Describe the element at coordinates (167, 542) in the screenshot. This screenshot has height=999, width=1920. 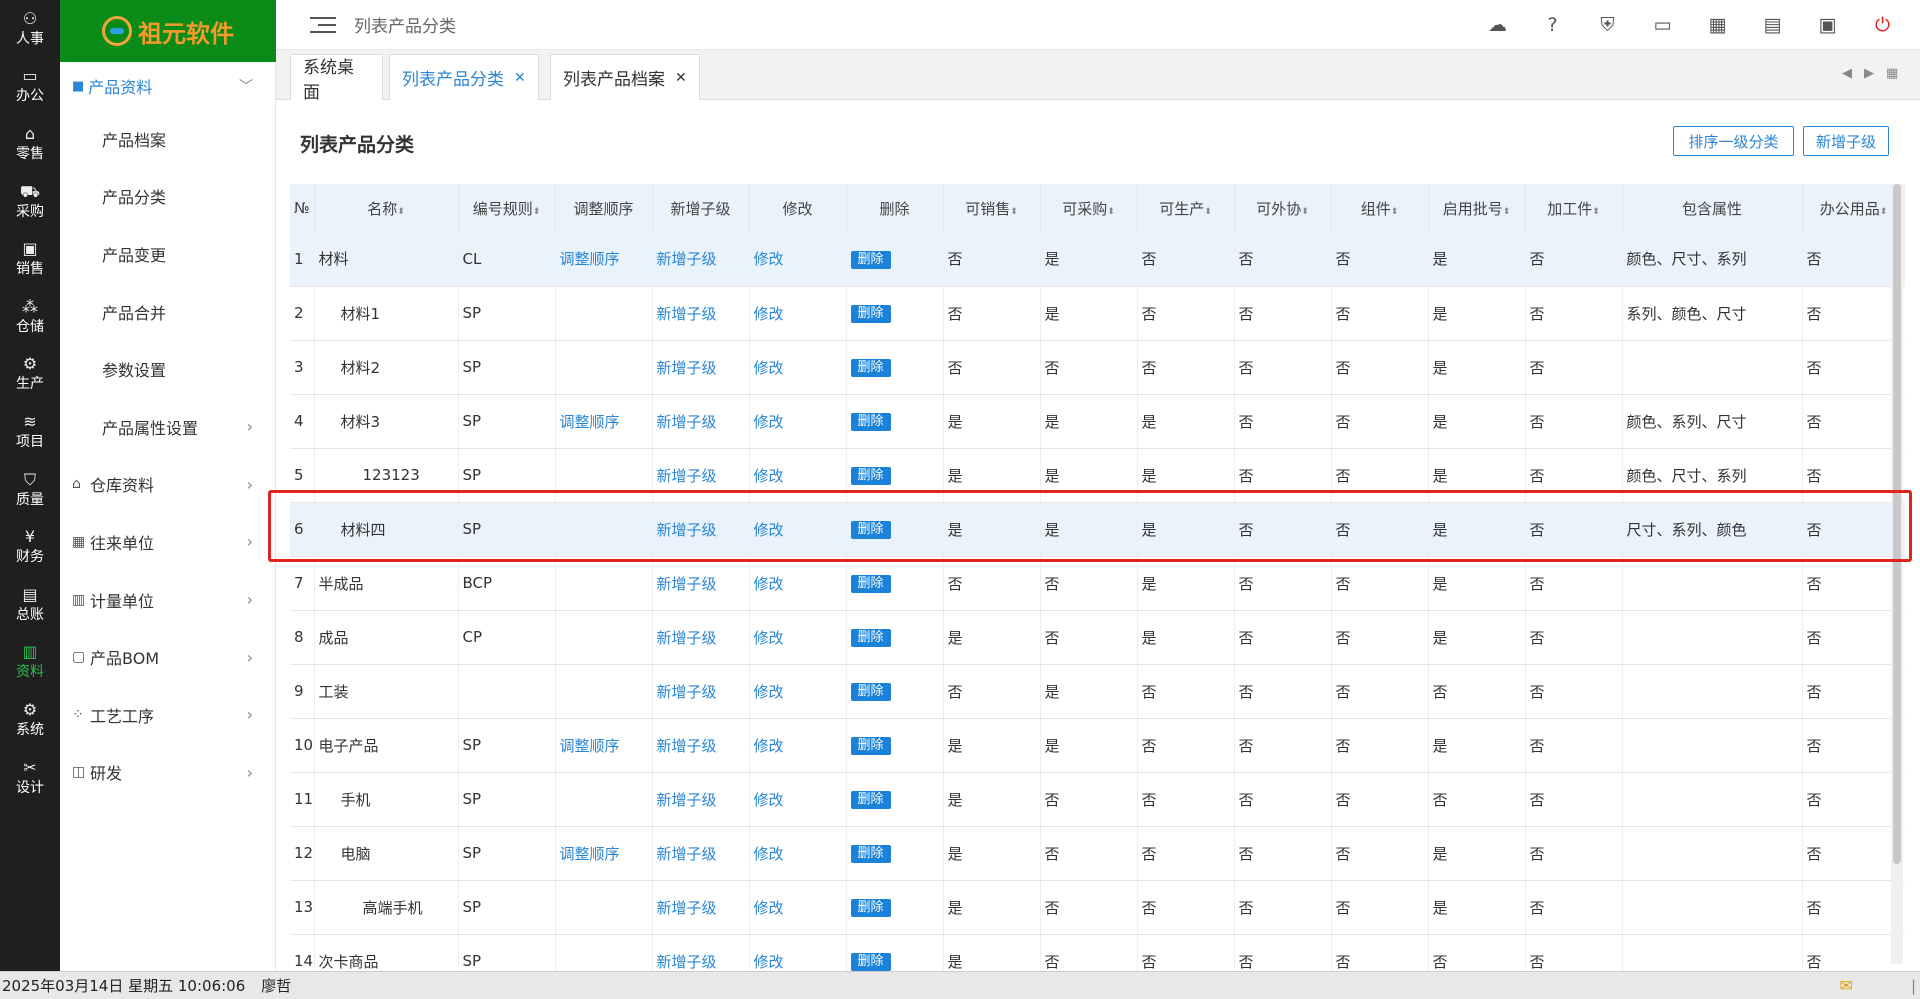
I see `sidebar-group: ▦ 往来单位 ›` at that location.